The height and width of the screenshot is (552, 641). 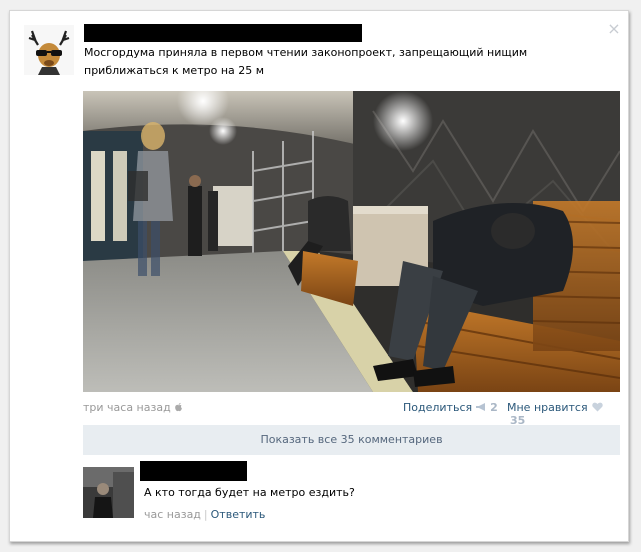 I want to click on share-button: Поделиться 2, so click(x=450, y=407).